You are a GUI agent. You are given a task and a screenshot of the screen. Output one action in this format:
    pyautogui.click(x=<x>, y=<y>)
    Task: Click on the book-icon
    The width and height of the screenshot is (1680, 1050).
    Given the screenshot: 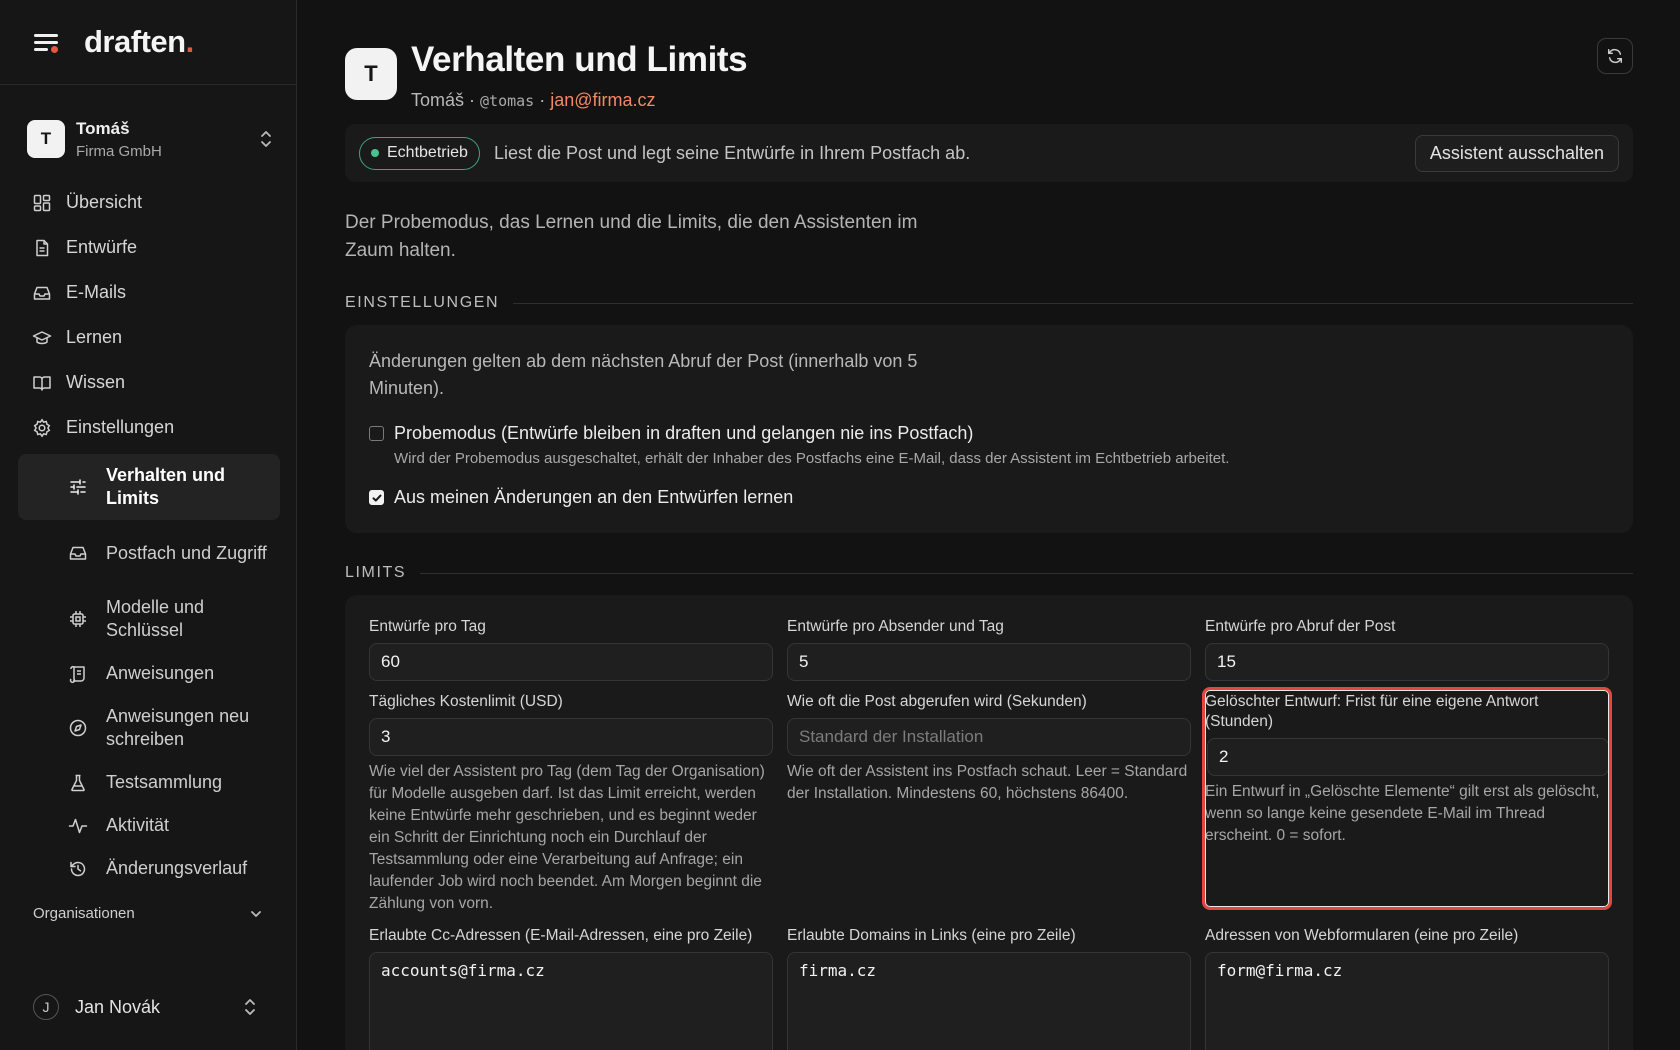 What is the action you would take?
    pyautogui.click(x=42, y=383)
    